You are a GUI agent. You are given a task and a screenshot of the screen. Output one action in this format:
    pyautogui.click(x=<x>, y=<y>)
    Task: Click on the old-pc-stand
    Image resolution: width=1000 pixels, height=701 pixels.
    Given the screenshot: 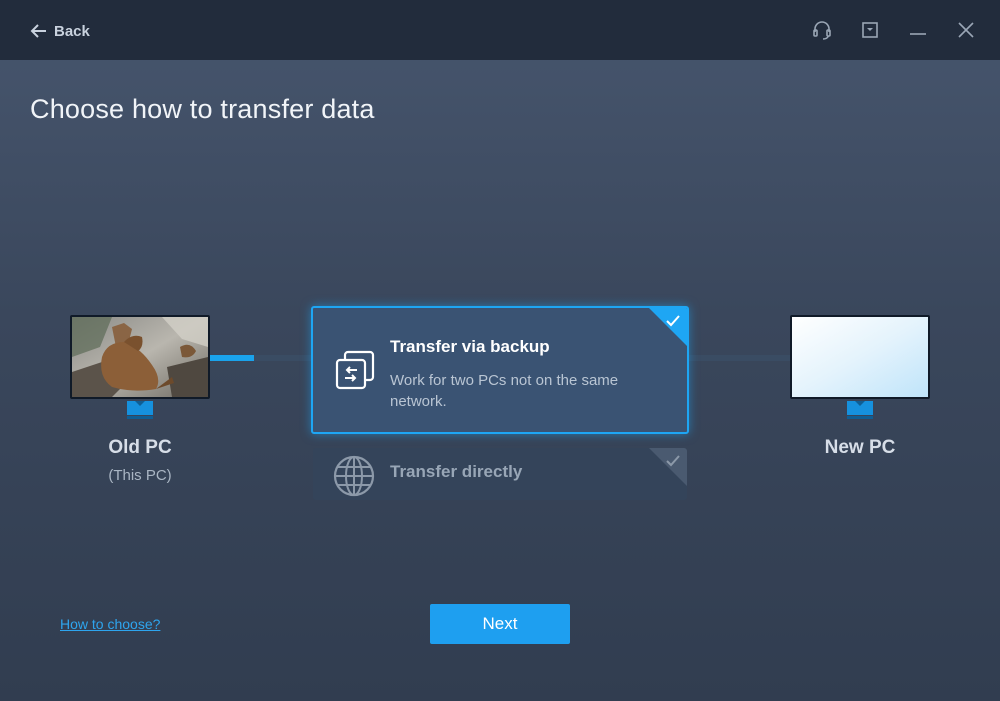 What is the action you would take?
    pyautogui.click(x=140, y=408)
    